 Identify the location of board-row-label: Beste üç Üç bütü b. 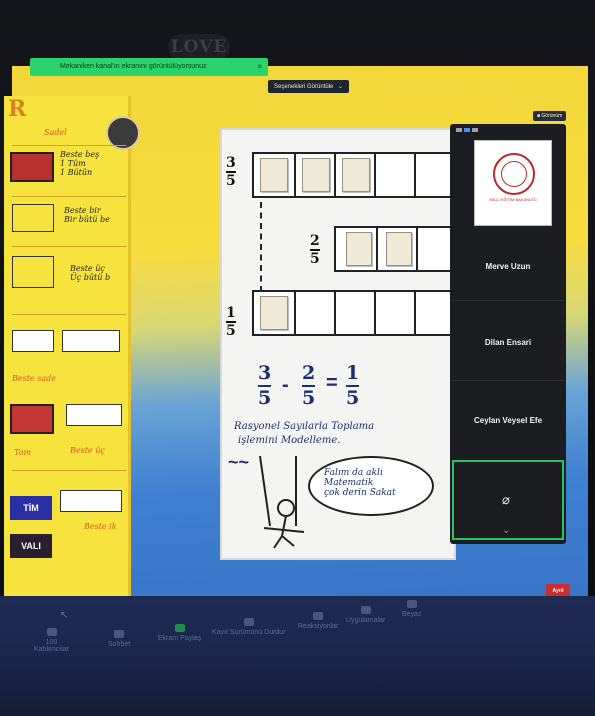
(90, 273).